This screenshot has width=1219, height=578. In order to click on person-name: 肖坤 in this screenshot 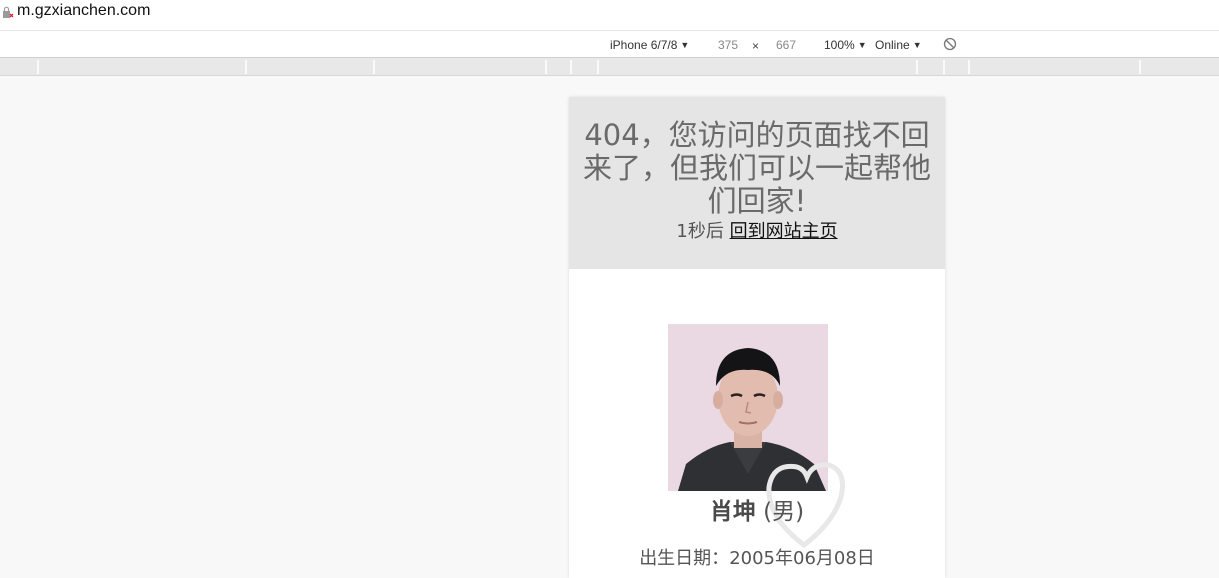, I will do `click(732, 512)`.